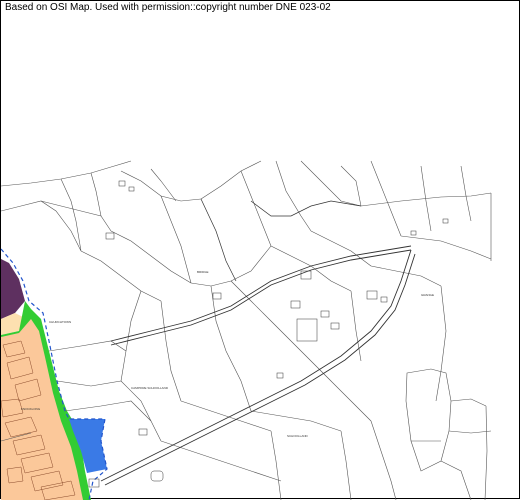 Image resolution: width=520 pixels, height=500 pixels. I want to click on zoning-overlay, so click(54, 379).